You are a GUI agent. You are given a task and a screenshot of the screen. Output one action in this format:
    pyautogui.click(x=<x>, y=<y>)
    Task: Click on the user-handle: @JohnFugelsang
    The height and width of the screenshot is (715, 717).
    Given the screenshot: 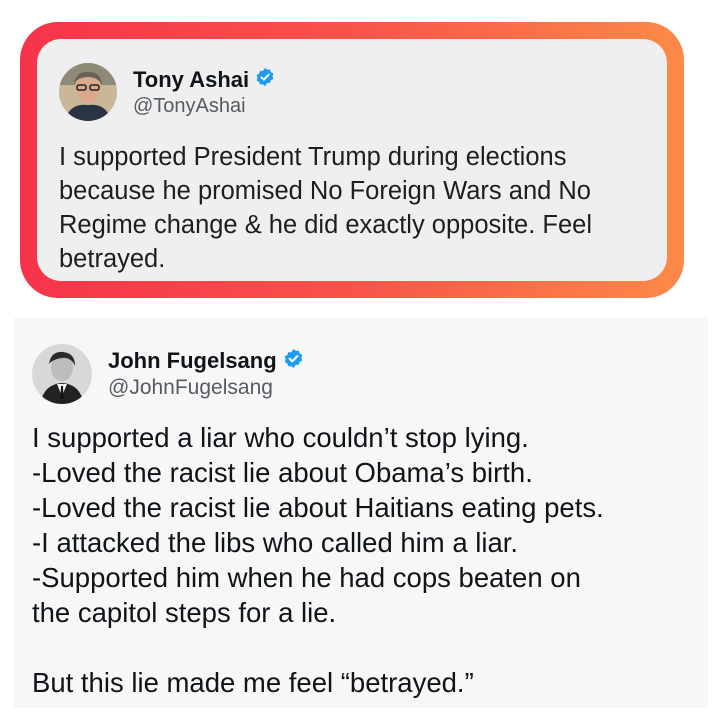 What is the action you would take?
    pyautogui.click(x=206, y=388)
    